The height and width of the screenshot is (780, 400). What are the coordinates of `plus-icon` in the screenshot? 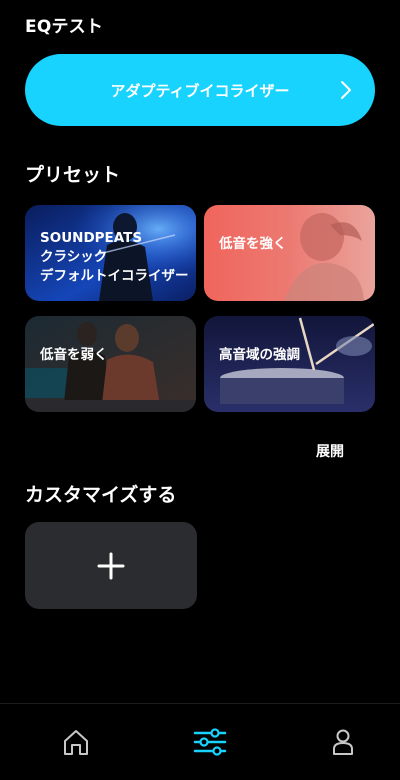 It's located at (111, 565).